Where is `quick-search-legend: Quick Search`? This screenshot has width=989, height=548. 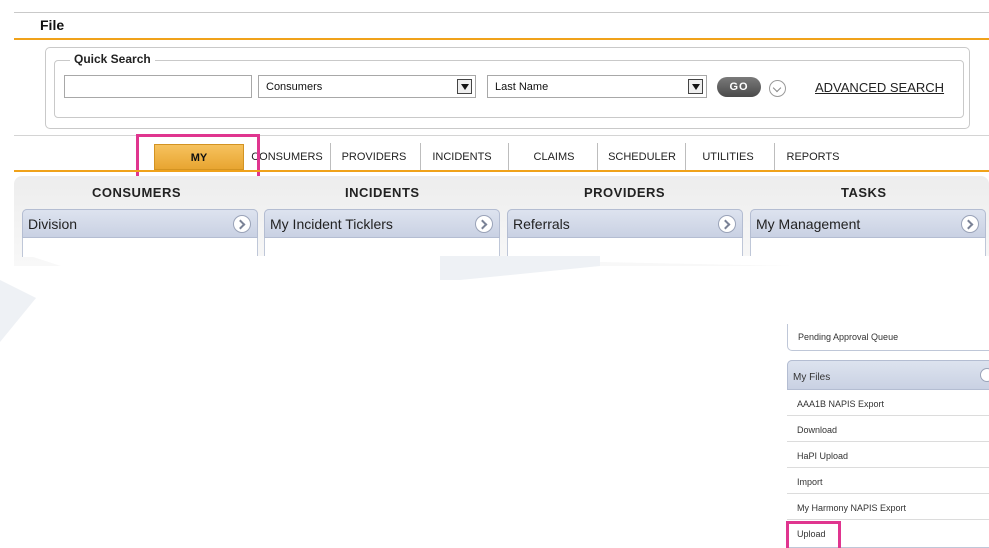
quick-search-legend: Quick Search is located at coordinates (112, 59).